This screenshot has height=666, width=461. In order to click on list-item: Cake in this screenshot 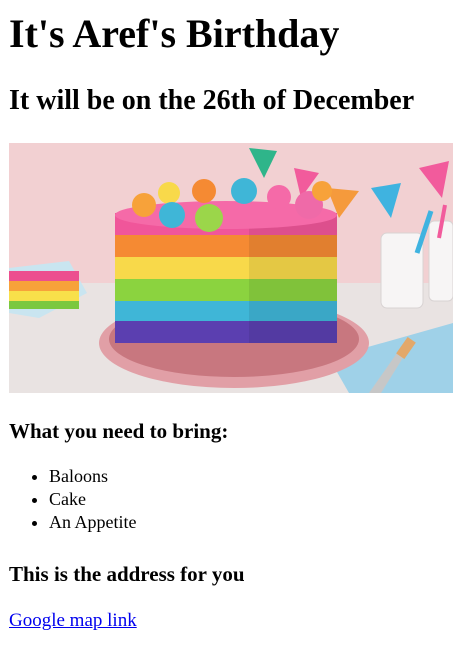, I will do `click(93, 499)`.